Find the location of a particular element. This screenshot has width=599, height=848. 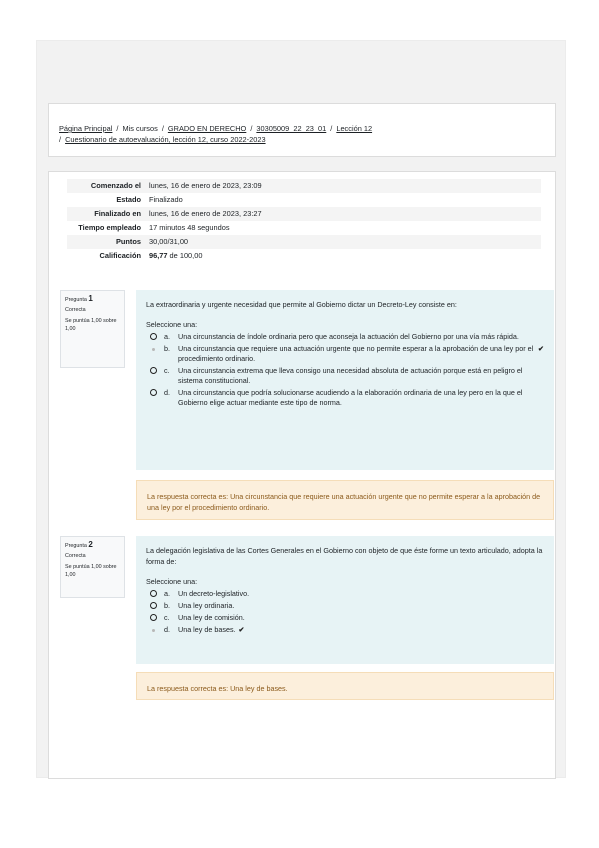

summary-label: Puntos is located at coordinates (128, 241).